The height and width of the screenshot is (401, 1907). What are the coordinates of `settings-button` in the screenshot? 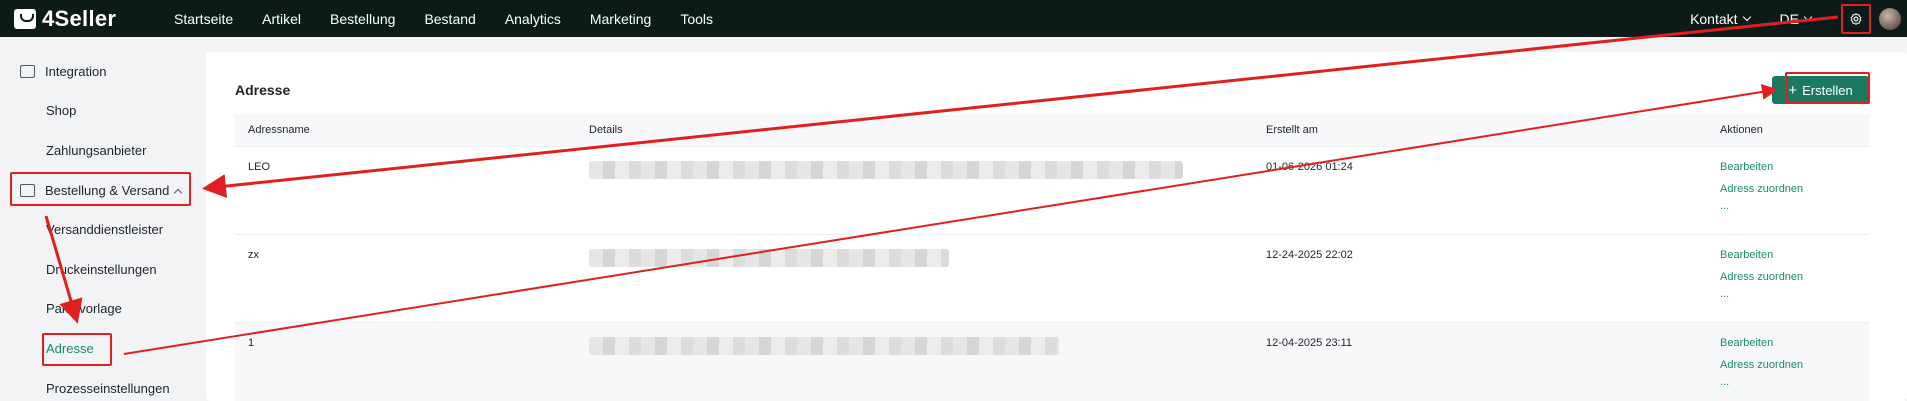 It's located at (1856, 18).